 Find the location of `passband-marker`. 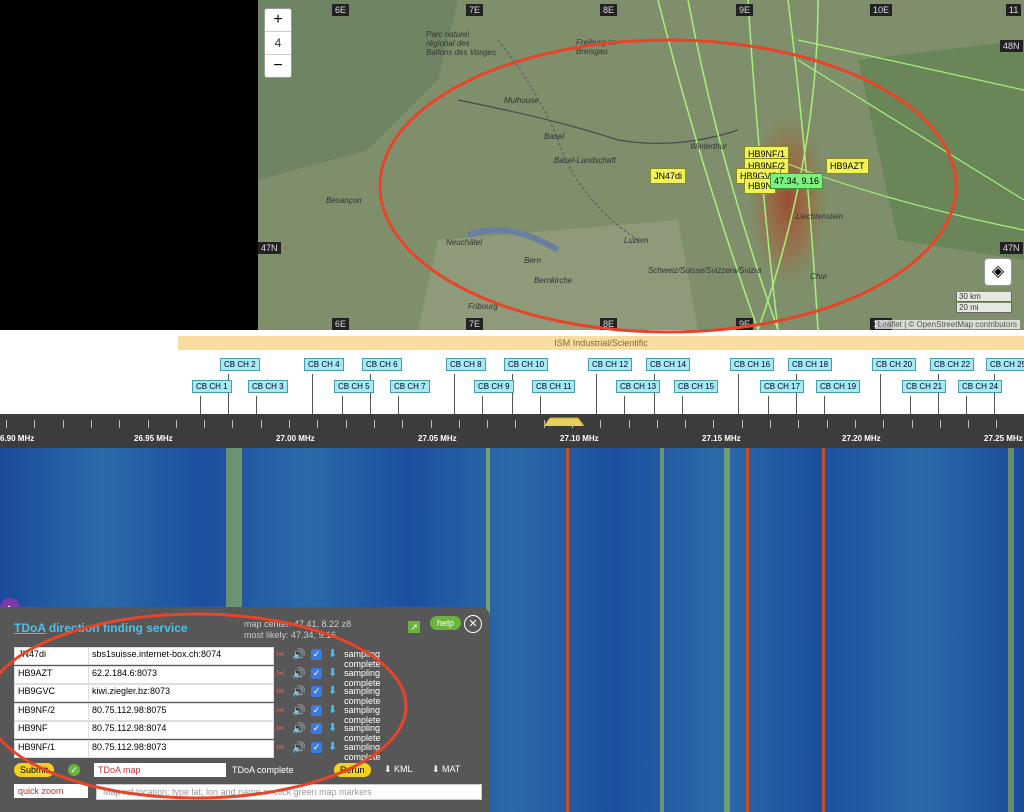

passband-marker is located at coordinates (564, 421).